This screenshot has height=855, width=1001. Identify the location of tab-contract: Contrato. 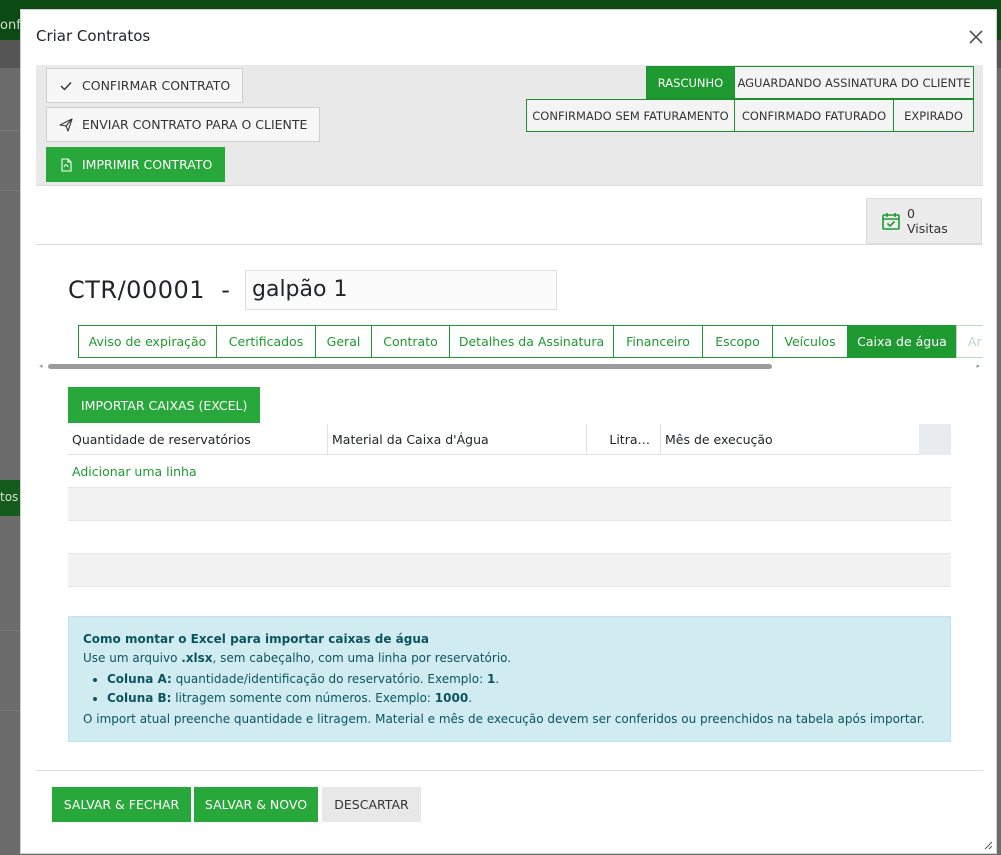
(410, 341).